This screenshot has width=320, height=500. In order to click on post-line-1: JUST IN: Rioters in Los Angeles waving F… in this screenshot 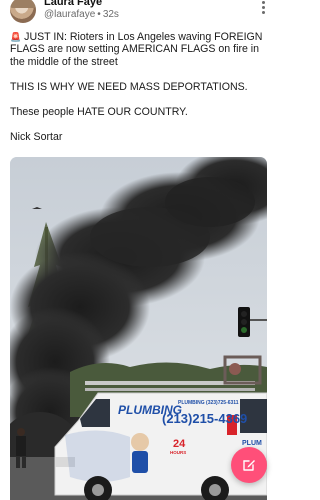, I will do `click(136, 49)`.